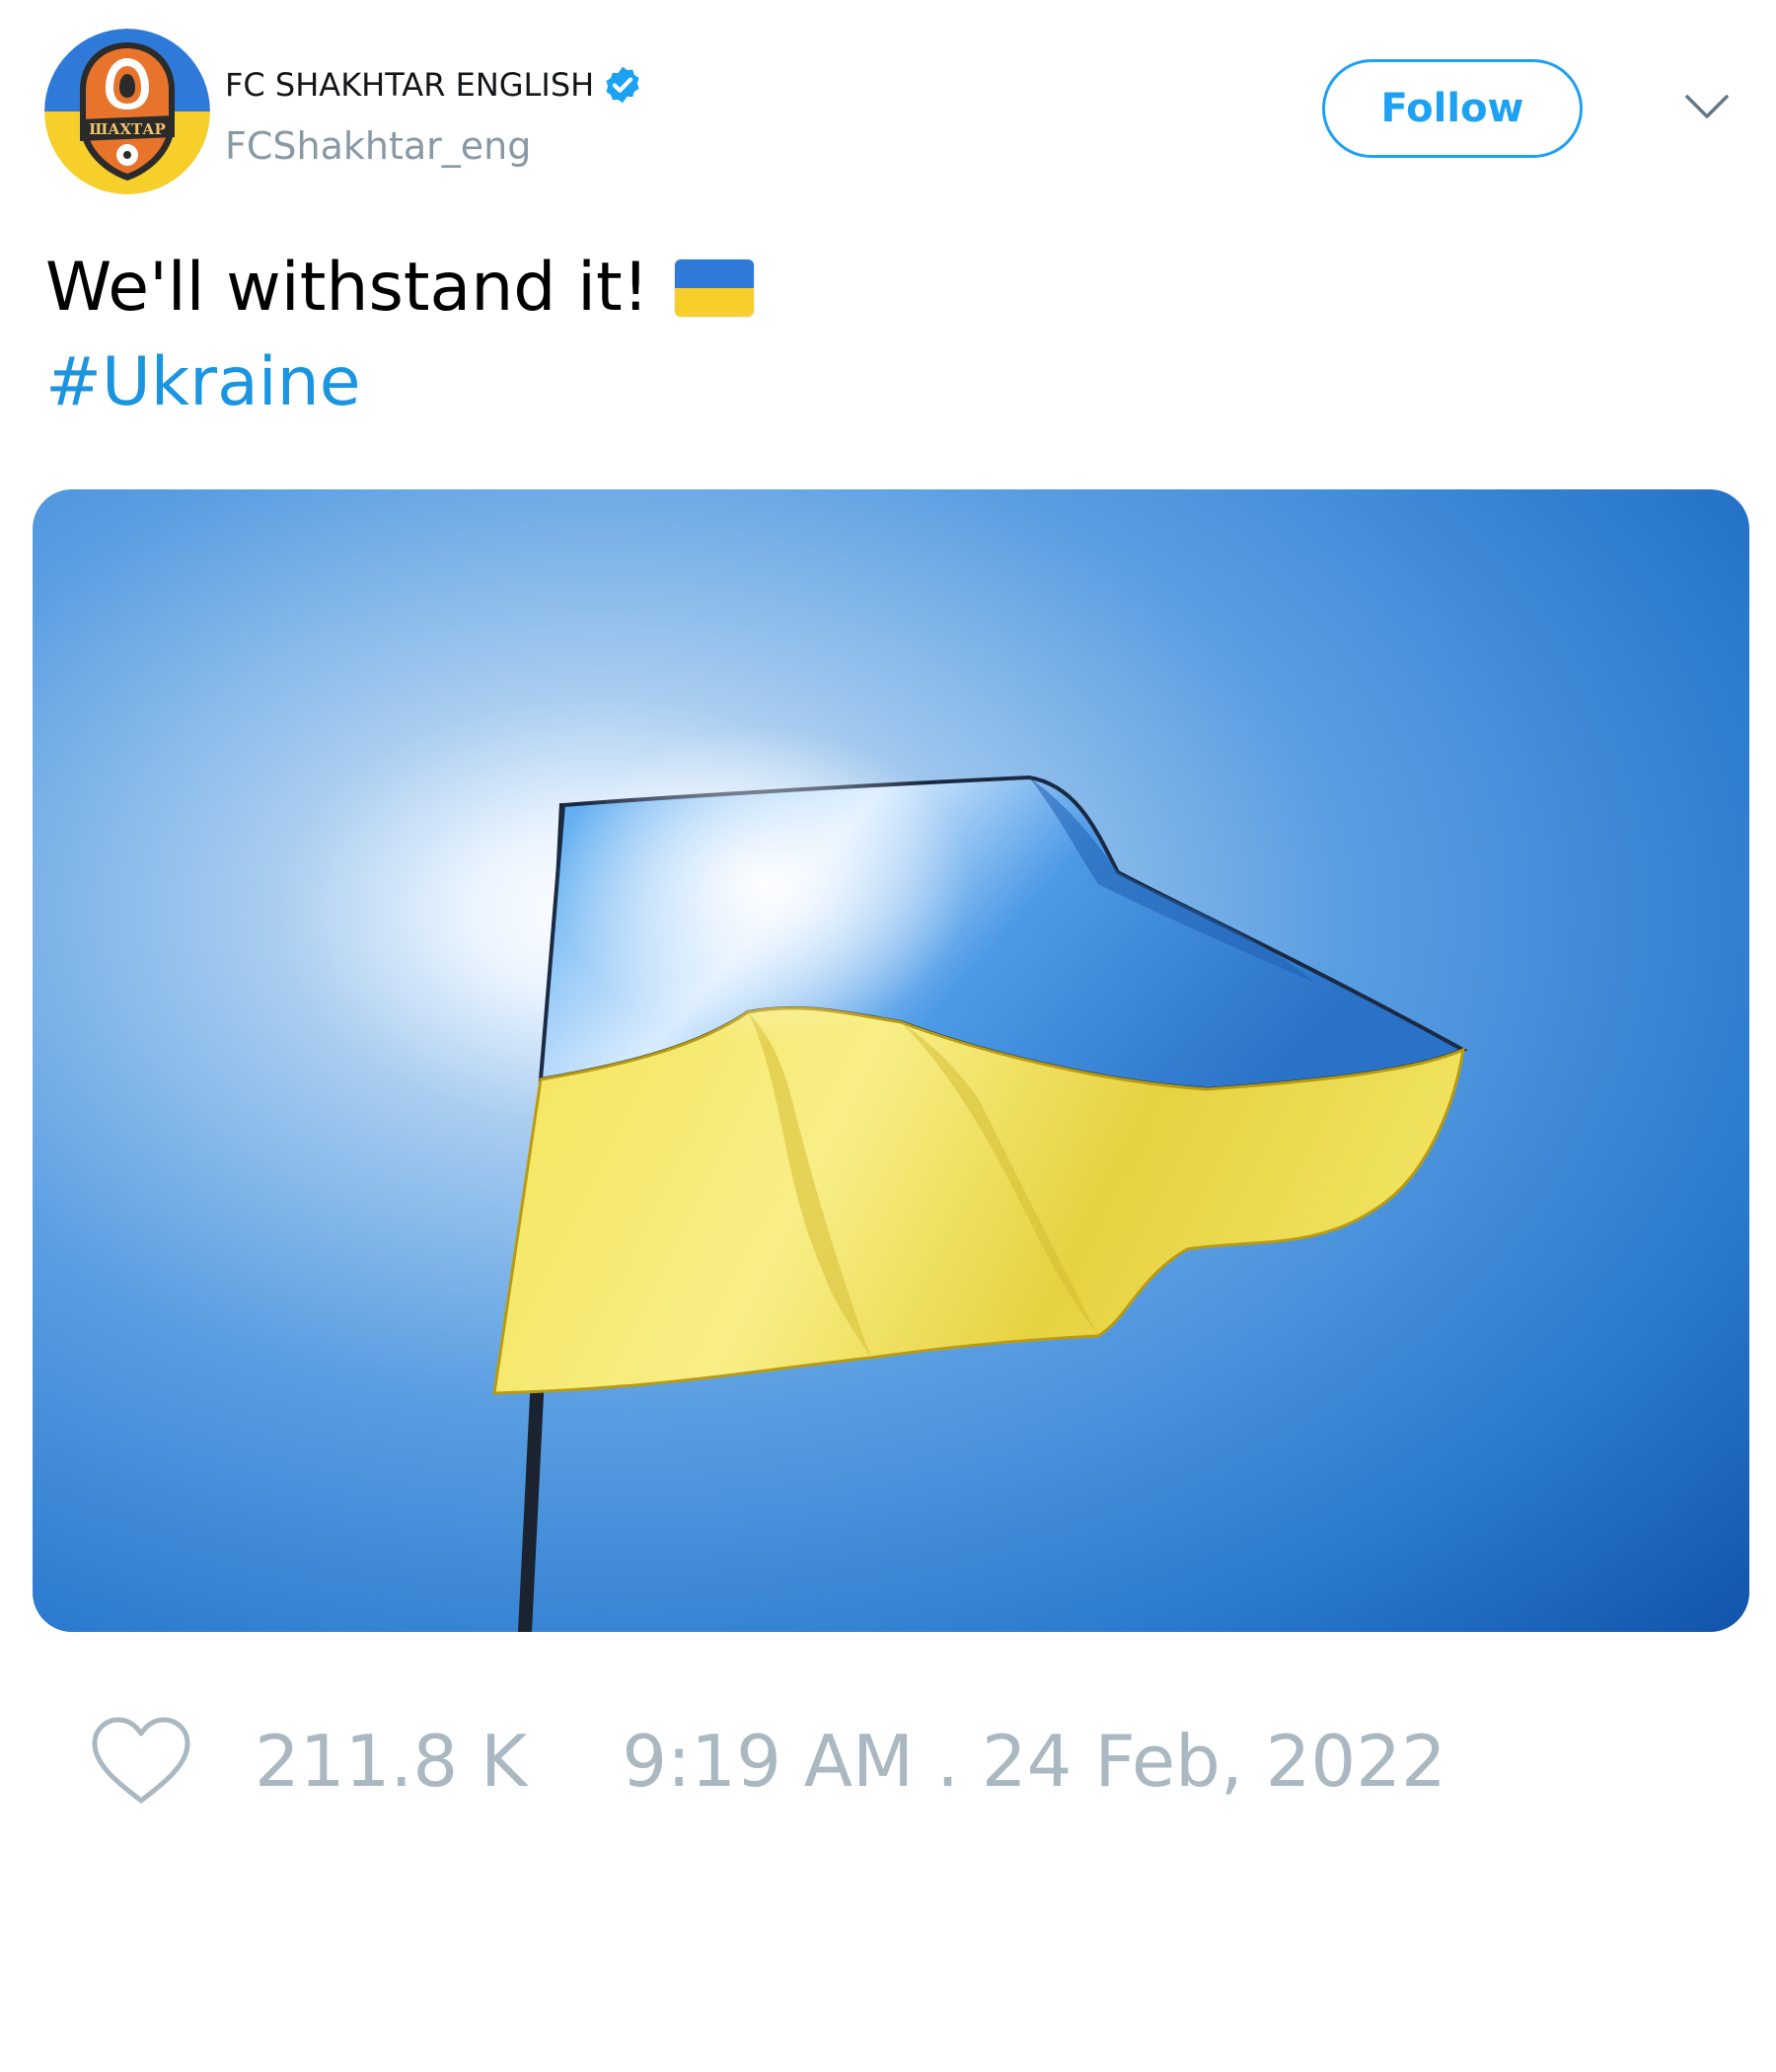 The width and height of the screenshot is (1776, 2072). What do you see at coordinates (622, 85) in the screenshot?
I see `verified-badge-icon` at bounding box center [622, 85].